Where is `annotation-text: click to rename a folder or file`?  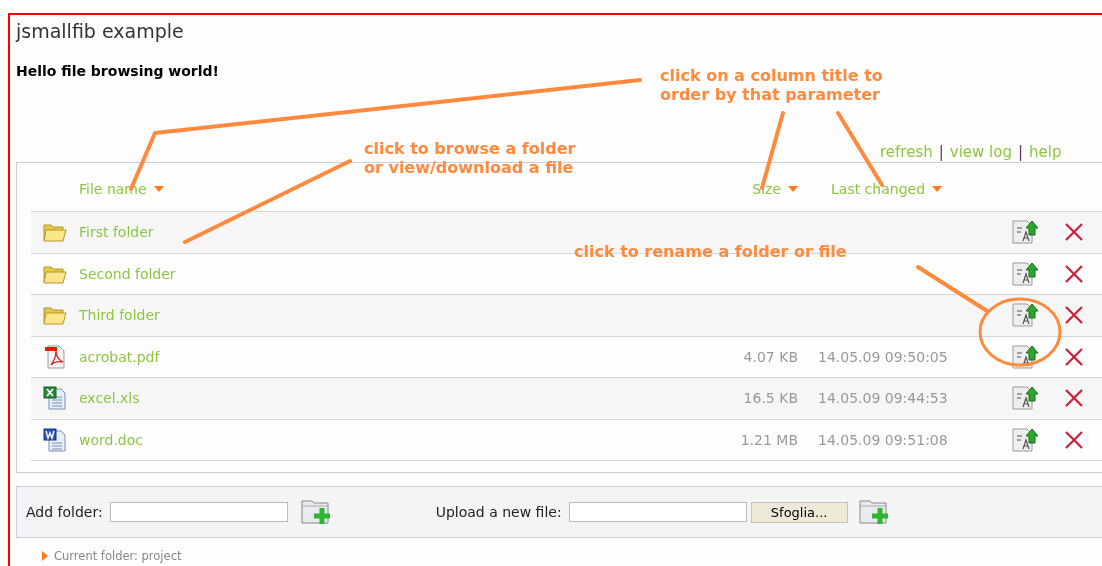 annotation-text: click to rename a folder or file is located at coordinates (710, 251).